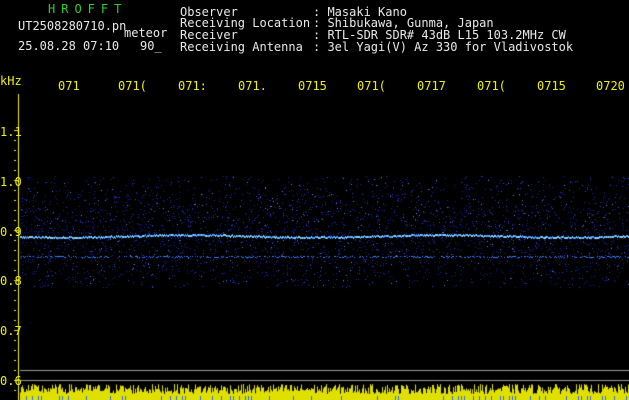 This screenshot has width=629, height=400. Describe the element at coordinates (88, 9) in the screenshot. I see `app-brand: HROFFT` at that location.